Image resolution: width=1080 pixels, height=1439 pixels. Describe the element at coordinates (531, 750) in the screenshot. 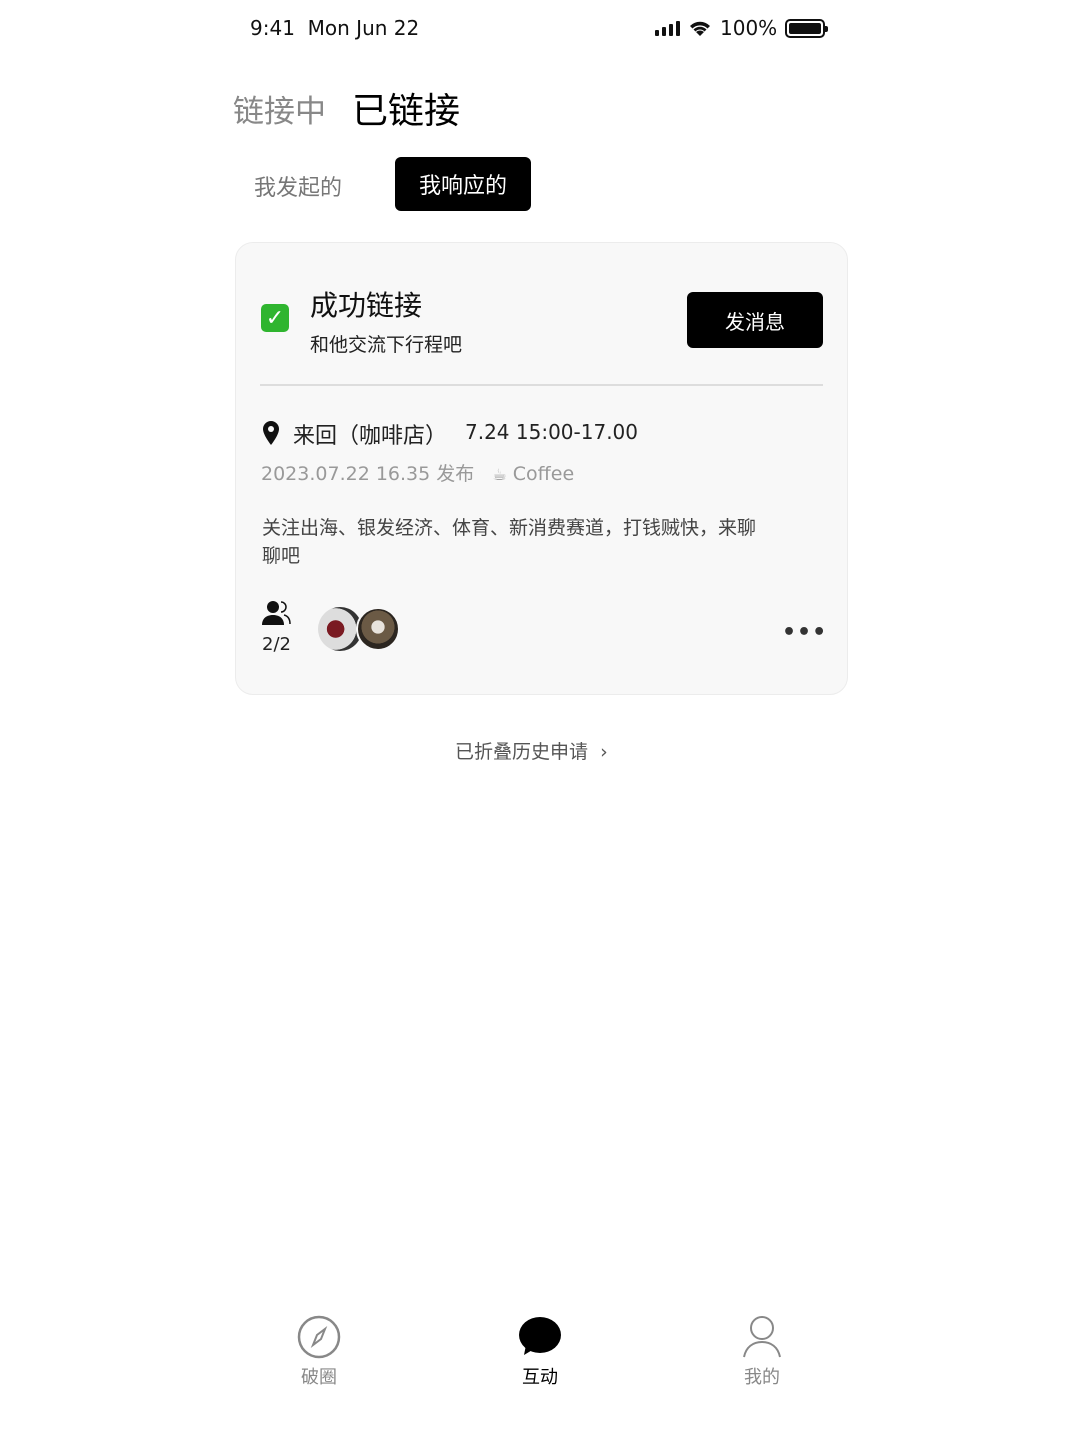

I see `folded-history-link: 已折叠历史申请 ›` at that location.